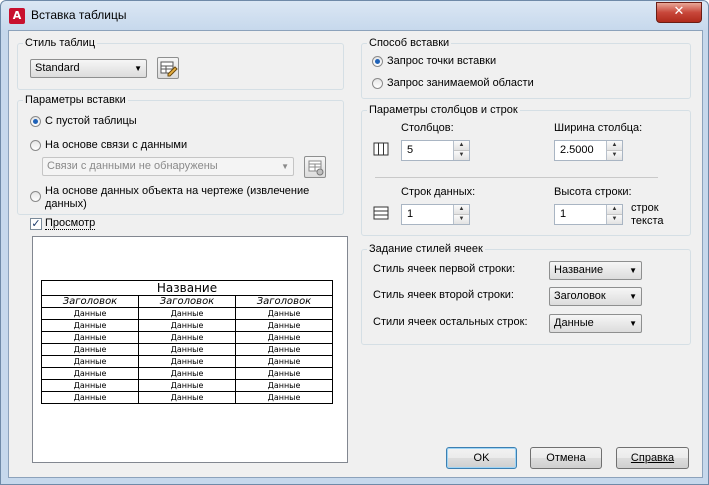 The width and height of the screenshot is (709, 485). I want to click on data-rows-label: Строк данных:, so click(438, 192).